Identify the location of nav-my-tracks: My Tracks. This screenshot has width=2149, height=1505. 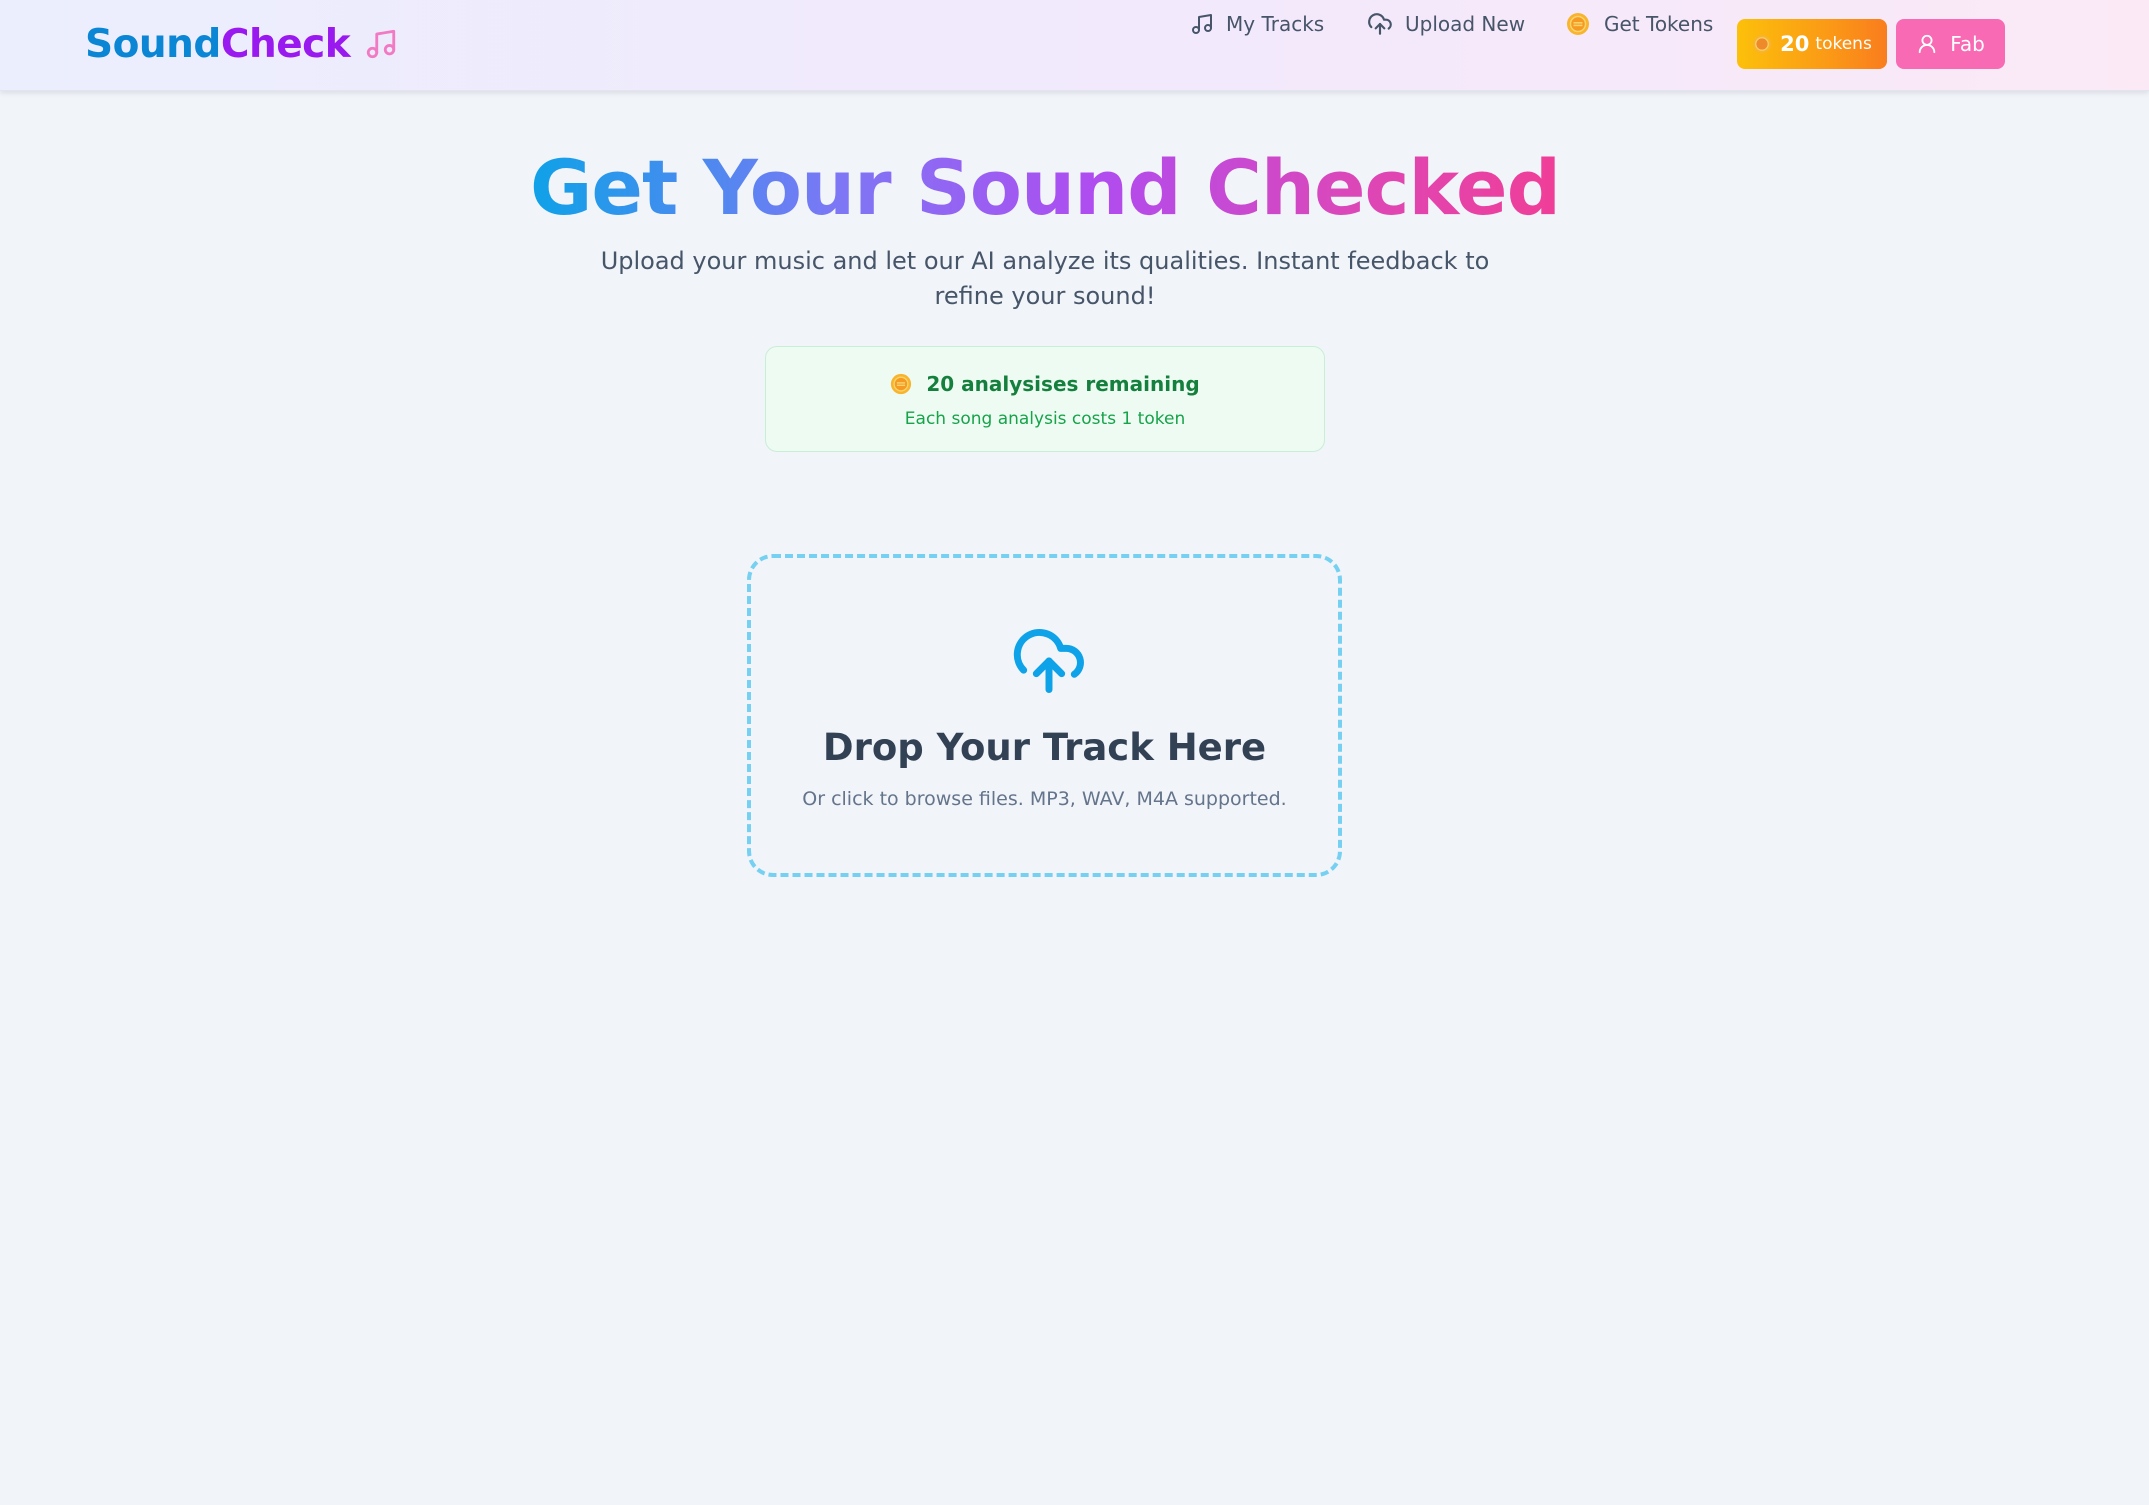
(1257, 24).